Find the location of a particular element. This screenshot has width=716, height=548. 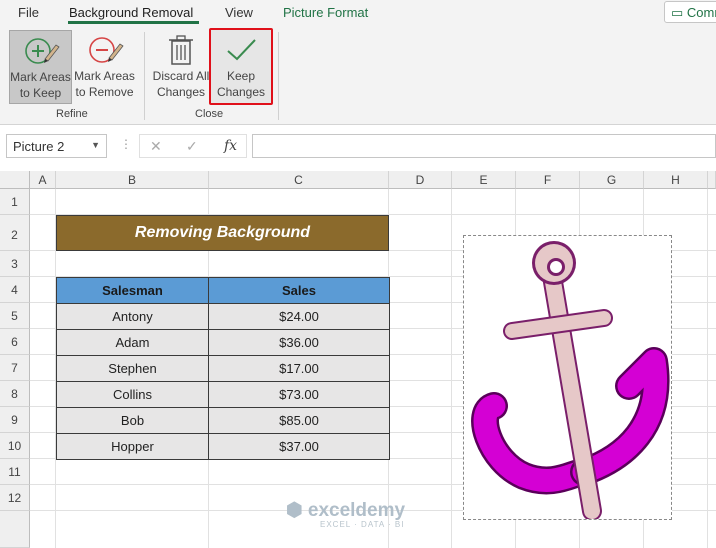

table-row: Adam $36.00 is located at coordinates (223, 342).